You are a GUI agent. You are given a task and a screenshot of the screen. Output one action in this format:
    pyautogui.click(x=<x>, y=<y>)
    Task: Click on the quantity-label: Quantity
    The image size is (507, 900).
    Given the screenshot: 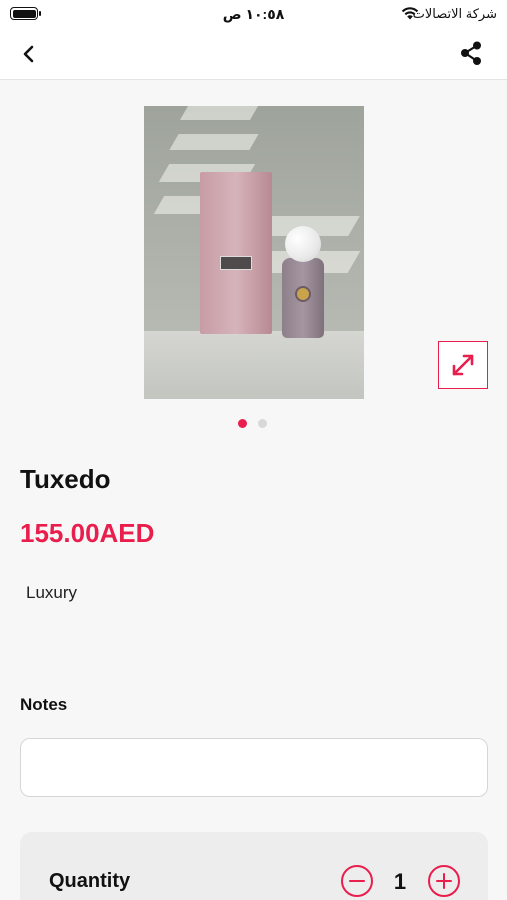 What is the action you would take?
    pyautogui.click(x=90, y=881)
    